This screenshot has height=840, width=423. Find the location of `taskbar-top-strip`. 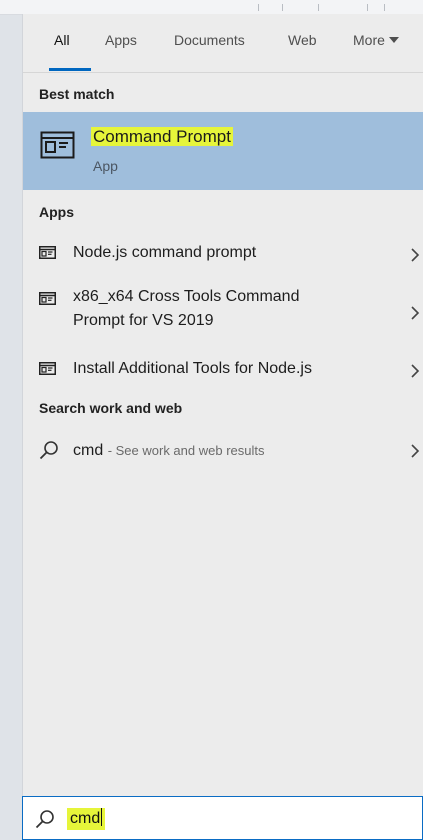

taskbar-top-strip is located at coordinates (211, 7).